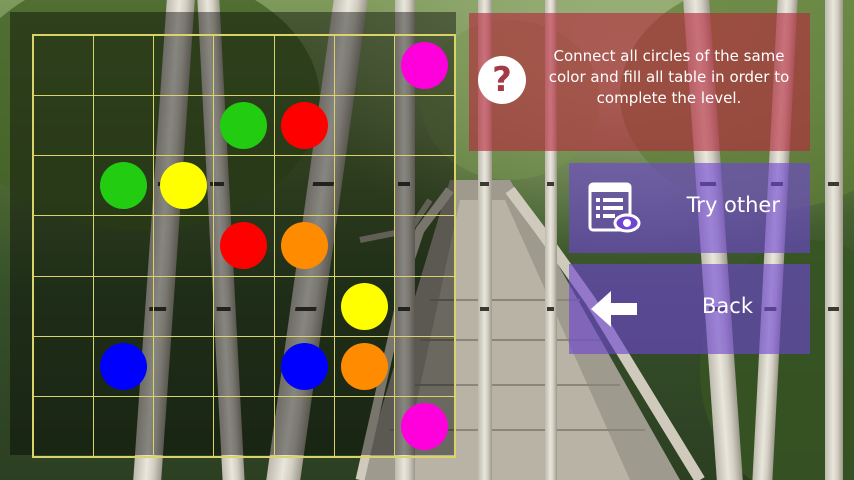  I want to click on arrow-left-icon, so click(614, 309).